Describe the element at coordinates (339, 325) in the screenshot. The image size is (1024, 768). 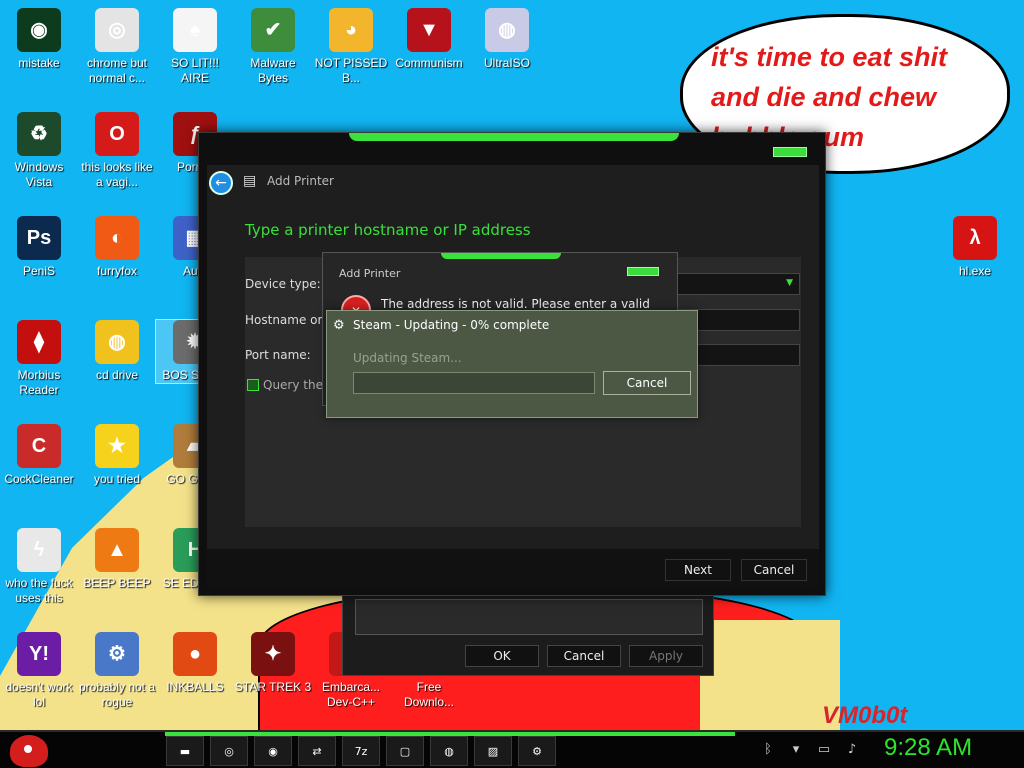
I see `steam-icon: ⚙` at that location.